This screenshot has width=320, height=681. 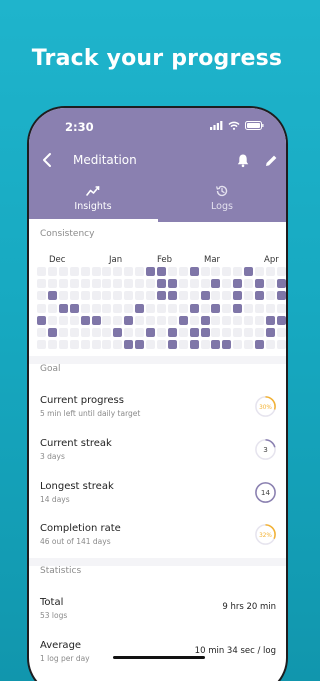 What do you see at coordinates (165, 260) in the screenshot?
I see `month-label: Feb` at bounding box center [165, 260].